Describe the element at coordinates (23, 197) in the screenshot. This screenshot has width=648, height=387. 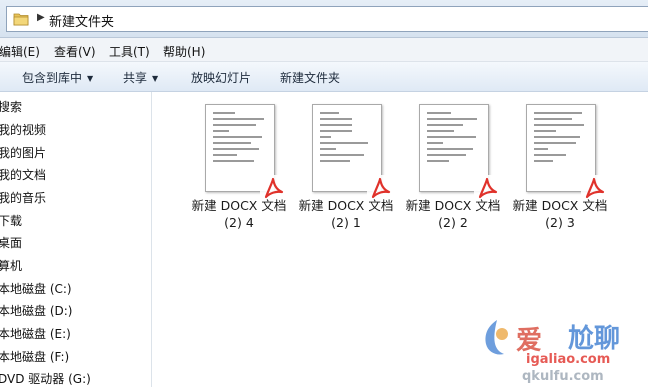
I see `nav-item-music: 我的音乐` at that location.